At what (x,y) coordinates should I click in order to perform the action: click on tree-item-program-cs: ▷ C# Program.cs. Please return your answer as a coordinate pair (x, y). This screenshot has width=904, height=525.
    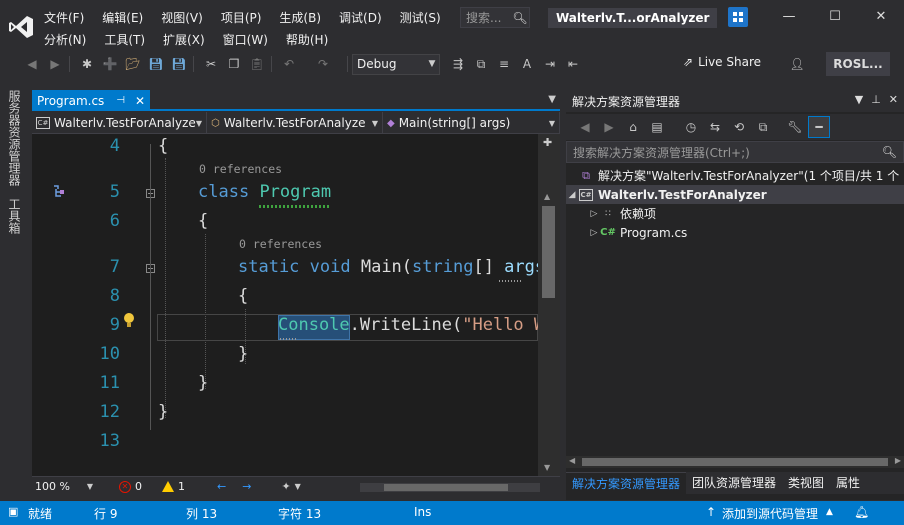
    Looking at the image, I should click on (735, 232).